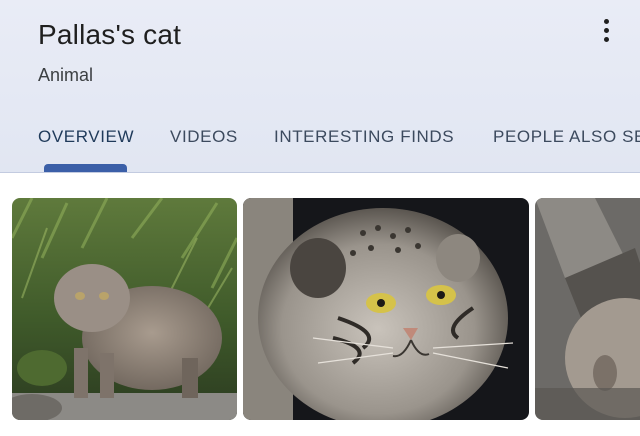  What do you see at coordinates (566, 137) in the screenshot?
I see `tab-people-also-search-for: PEOPLE ALSO SEARCH FOR` at bounding box center [566, 137].